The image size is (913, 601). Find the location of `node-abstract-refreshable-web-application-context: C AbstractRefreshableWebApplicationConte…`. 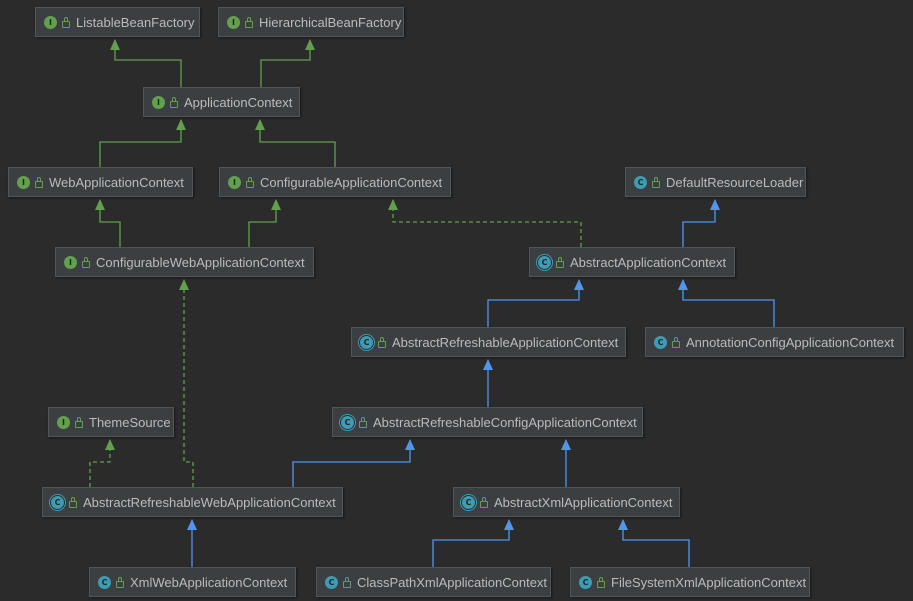

node-abstract-refreshable-web-application-context: C AbstractRefreshableWebApplicationConte… is located at coordinates (192, 502).